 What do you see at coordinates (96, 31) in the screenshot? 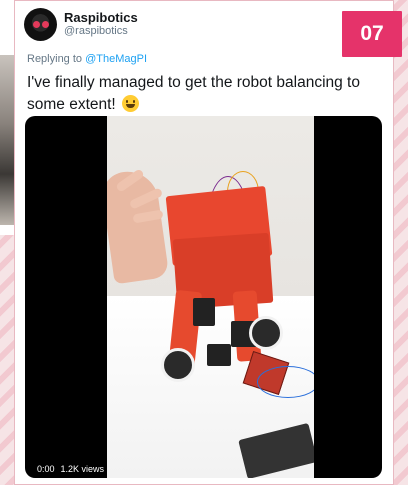
I see `user-handle: @raspibotics` at bounding box center [96, 31].